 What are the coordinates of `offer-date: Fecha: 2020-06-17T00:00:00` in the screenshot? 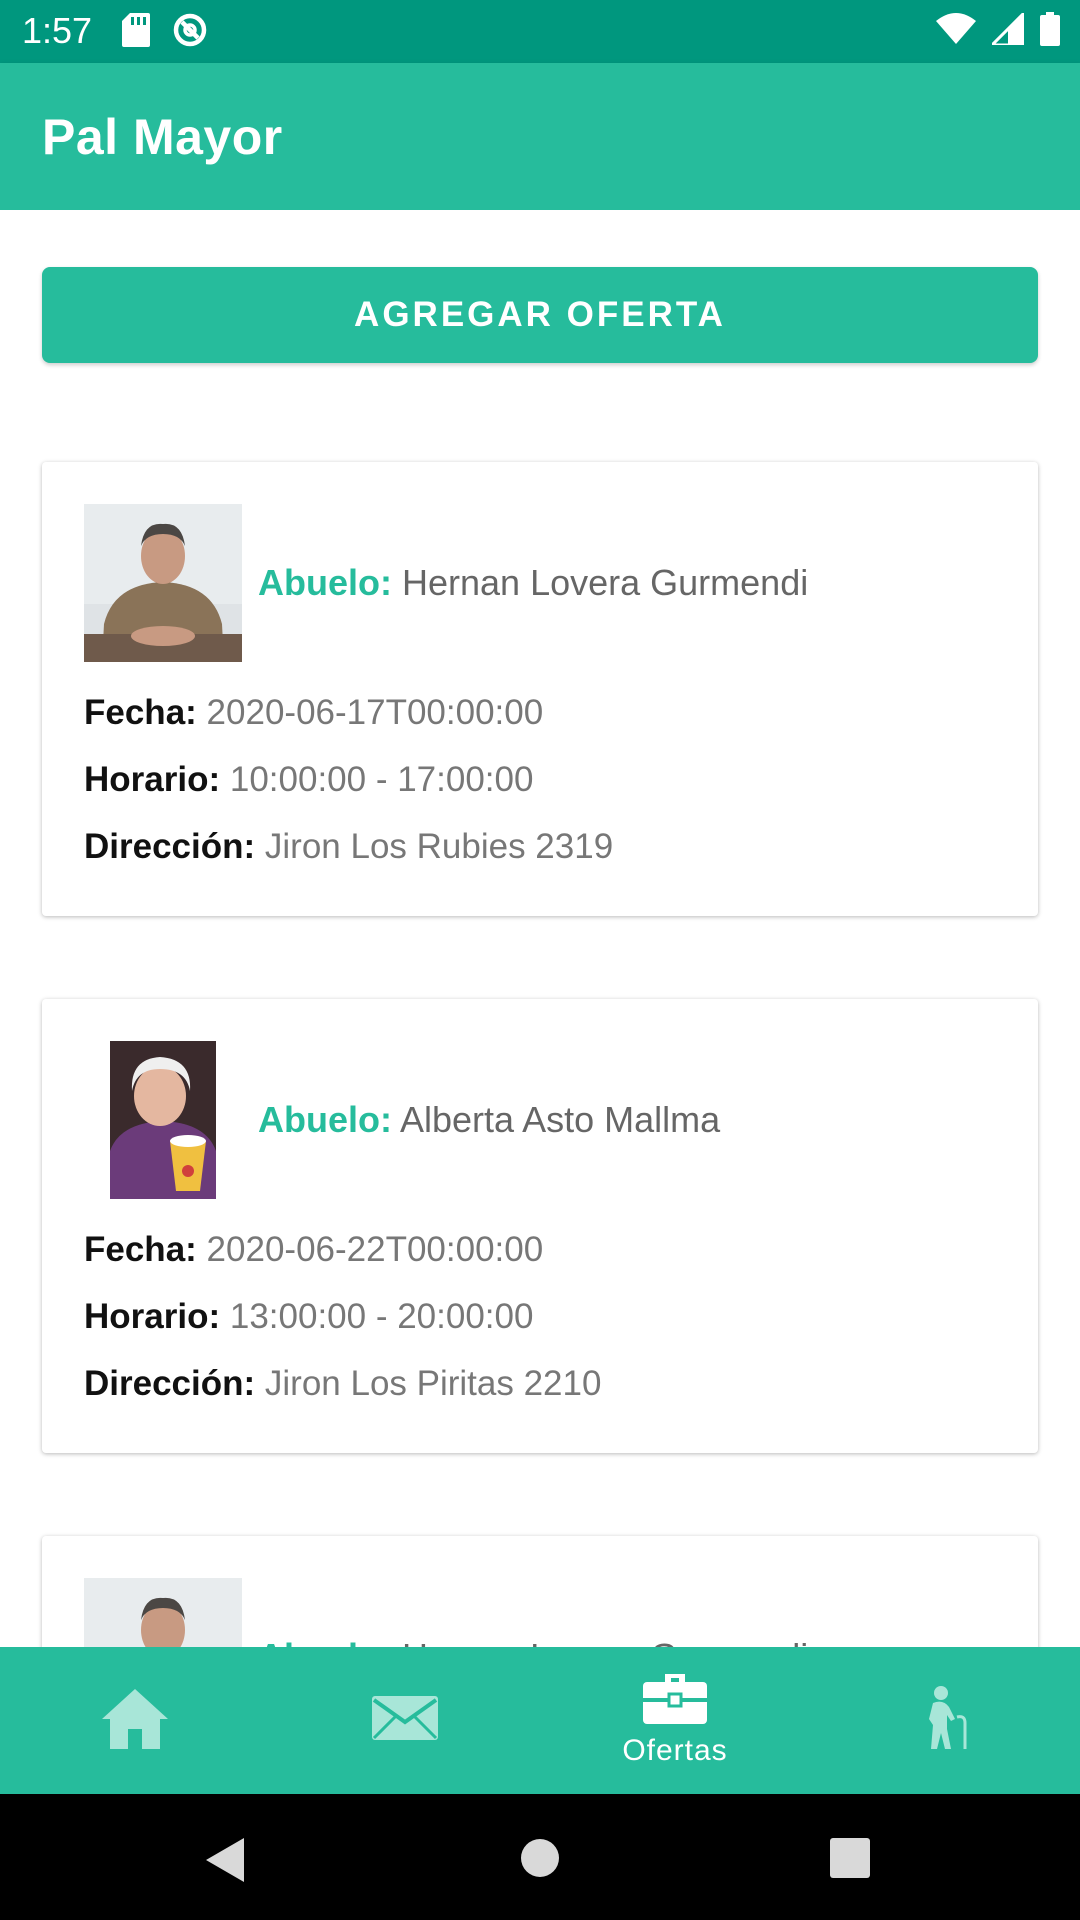 It's located at (314, 712).